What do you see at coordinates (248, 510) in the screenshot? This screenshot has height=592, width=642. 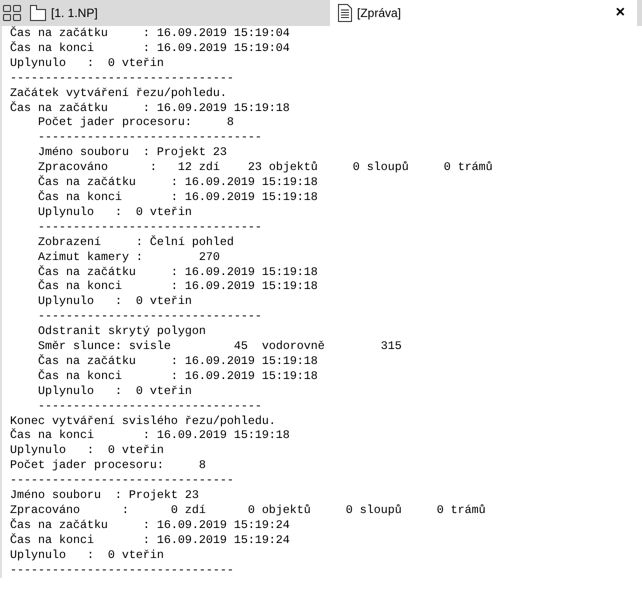 I see `log-line: Zpracováno : 0 zdí 0 objektů 0 sloupů 0 trámů` at bounding box center [248, 510].